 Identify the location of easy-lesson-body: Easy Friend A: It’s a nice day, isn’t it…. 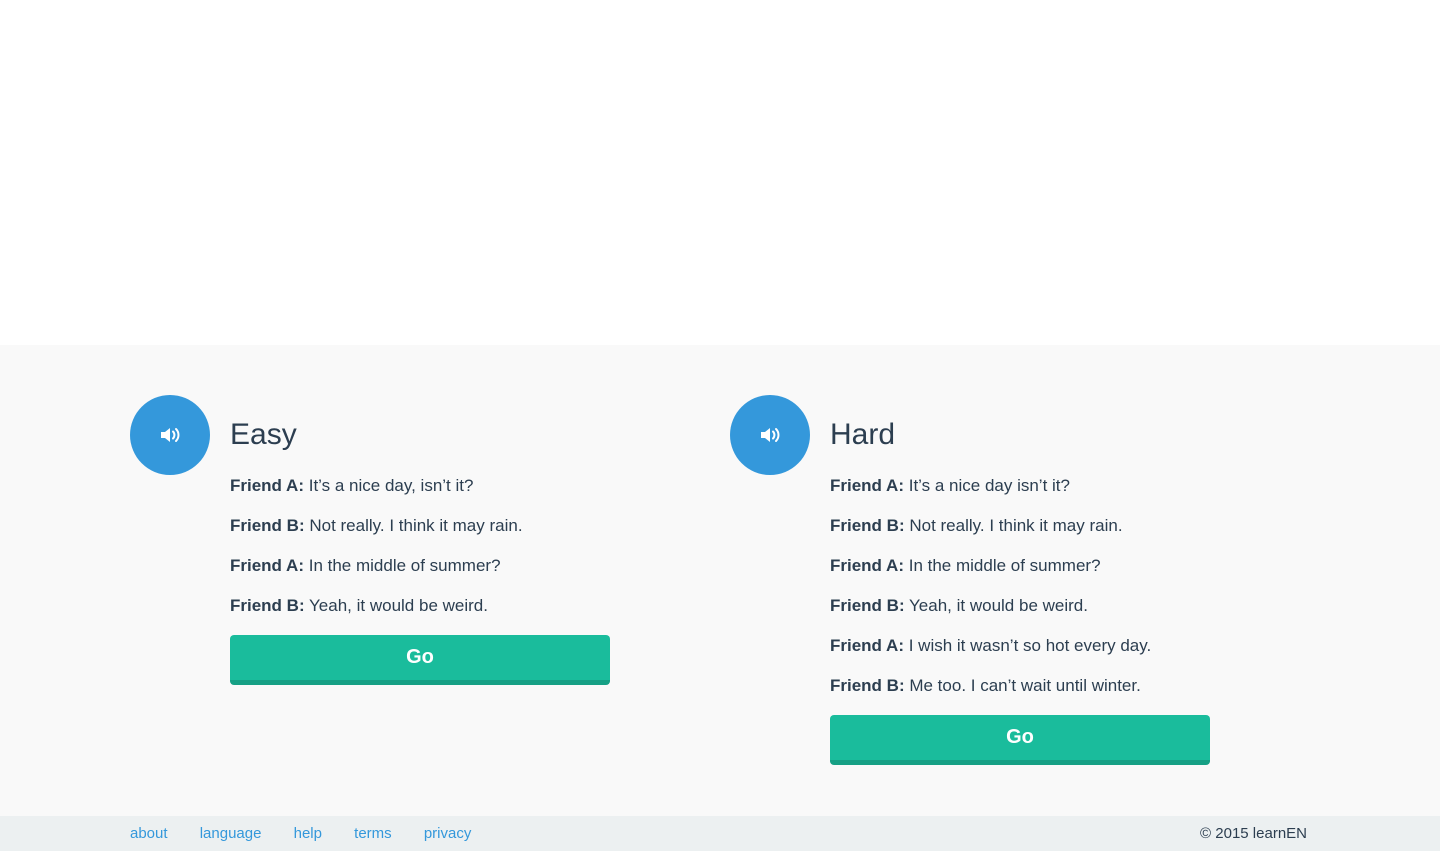
(420, 540).